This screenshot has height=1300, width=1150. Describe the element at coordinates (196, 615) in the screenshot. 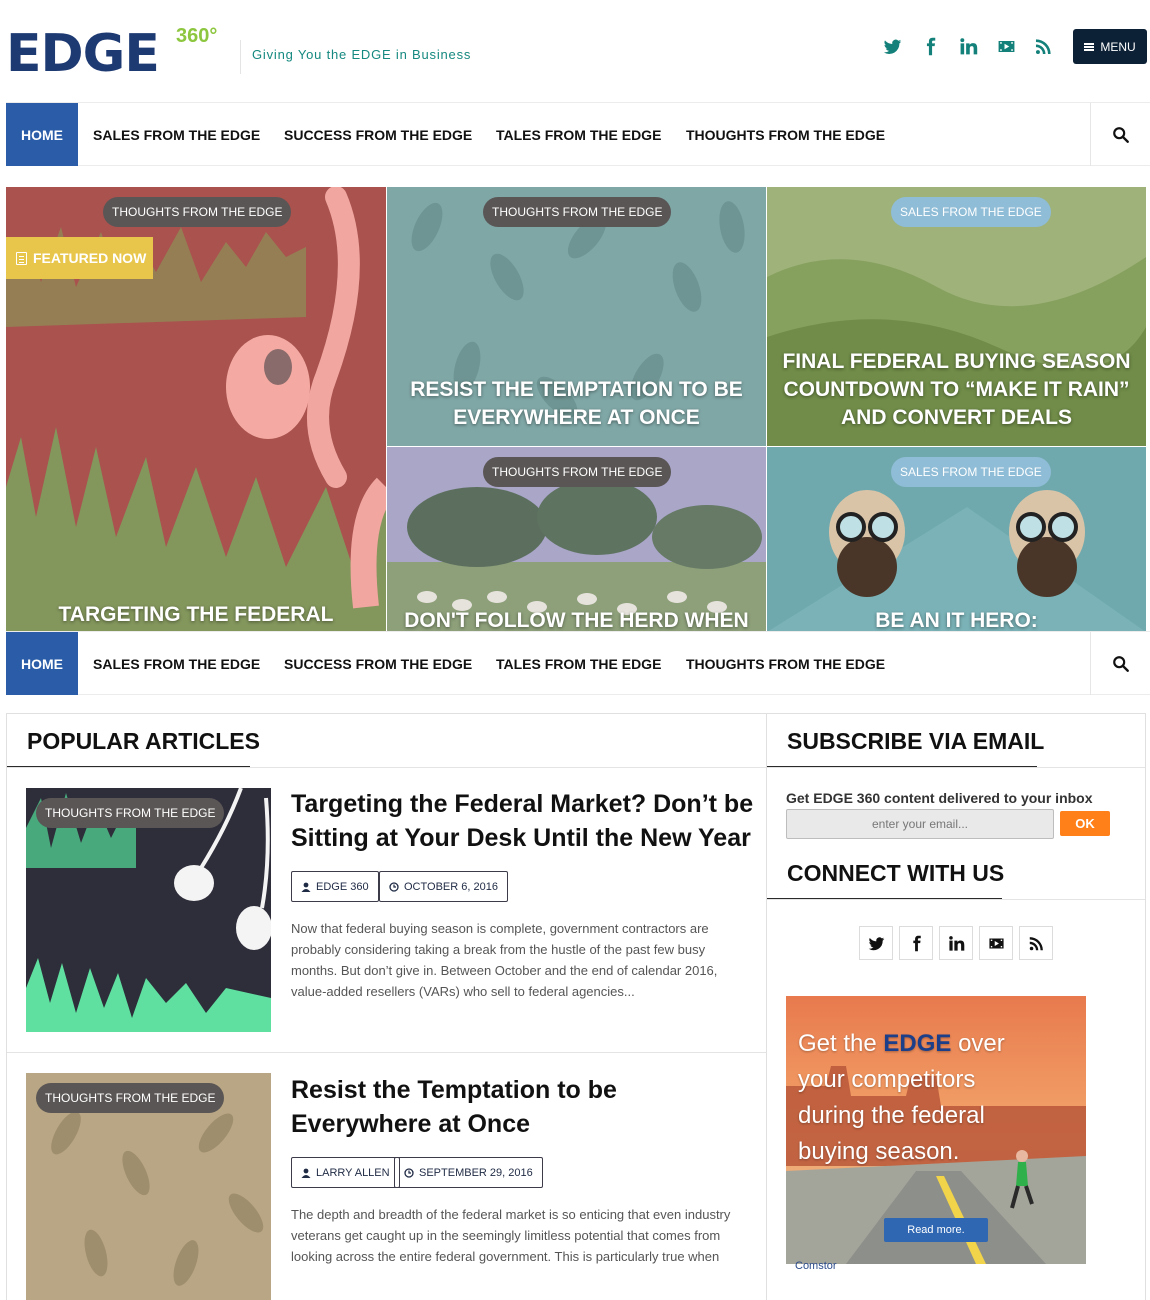

I see `hero-tile-title: TARGETING THE FEDERAL` at that location.